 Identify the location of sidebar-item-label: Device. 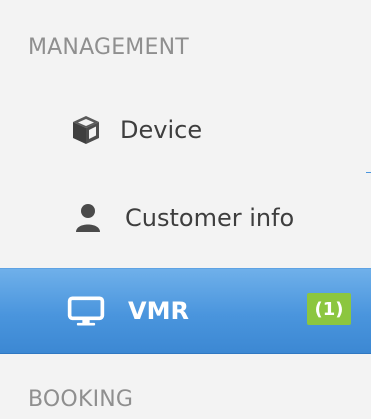
(161, 130).